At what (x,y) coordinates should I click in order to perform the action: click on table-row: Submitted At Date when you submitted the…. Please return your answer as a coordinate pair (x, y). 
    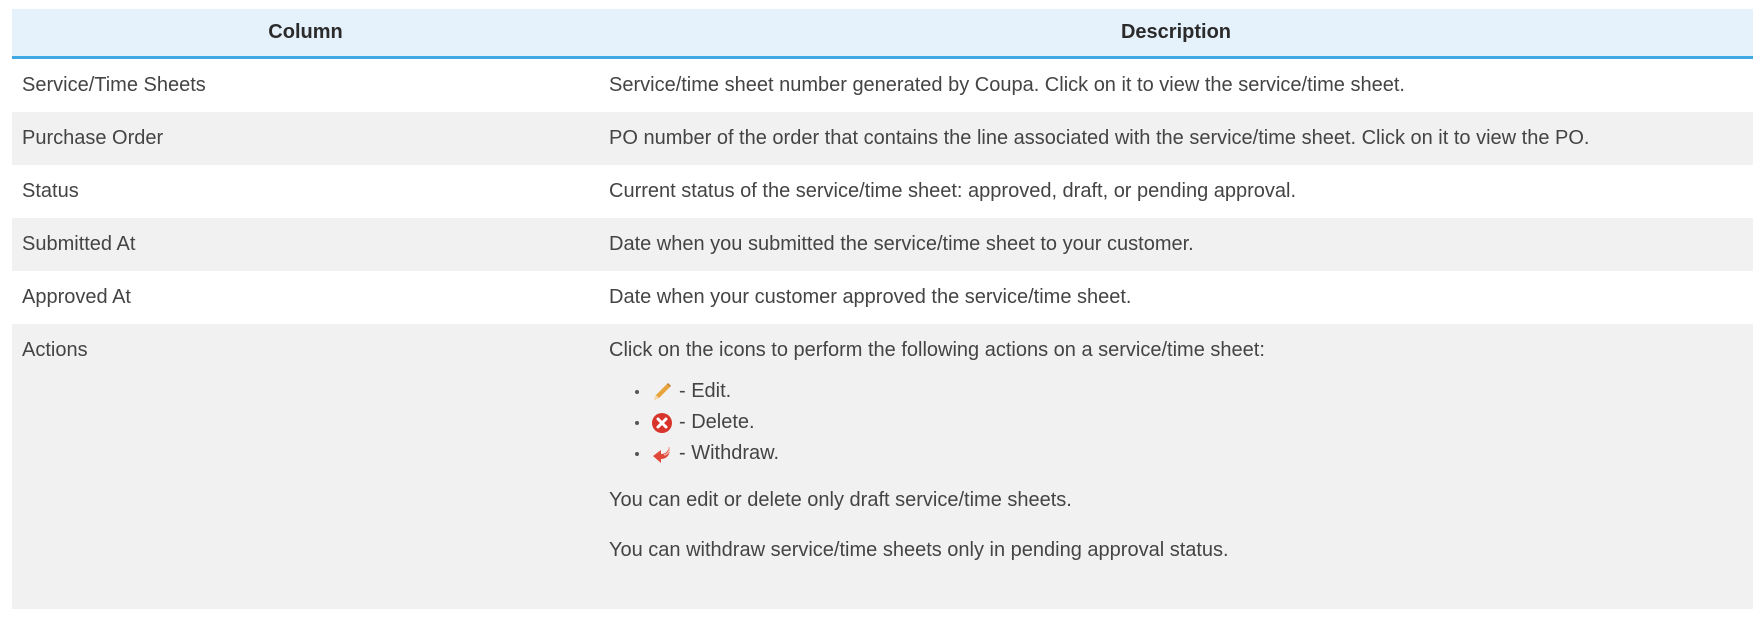
    Looking at the image, I should click on (882, 244).